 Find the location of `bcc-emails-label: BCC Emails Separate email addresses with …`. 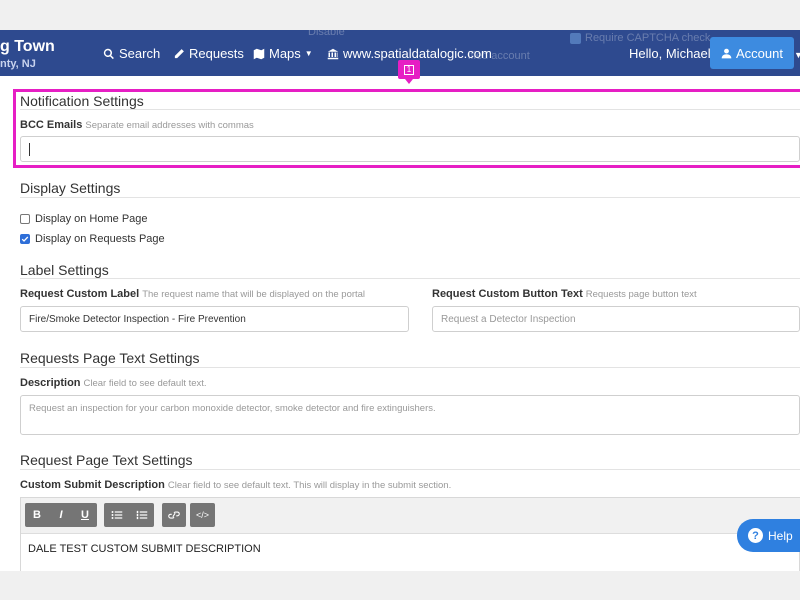

bcc-emails-label: BCC Emails Separate email addresses with … is located at coordinates (137, 125).